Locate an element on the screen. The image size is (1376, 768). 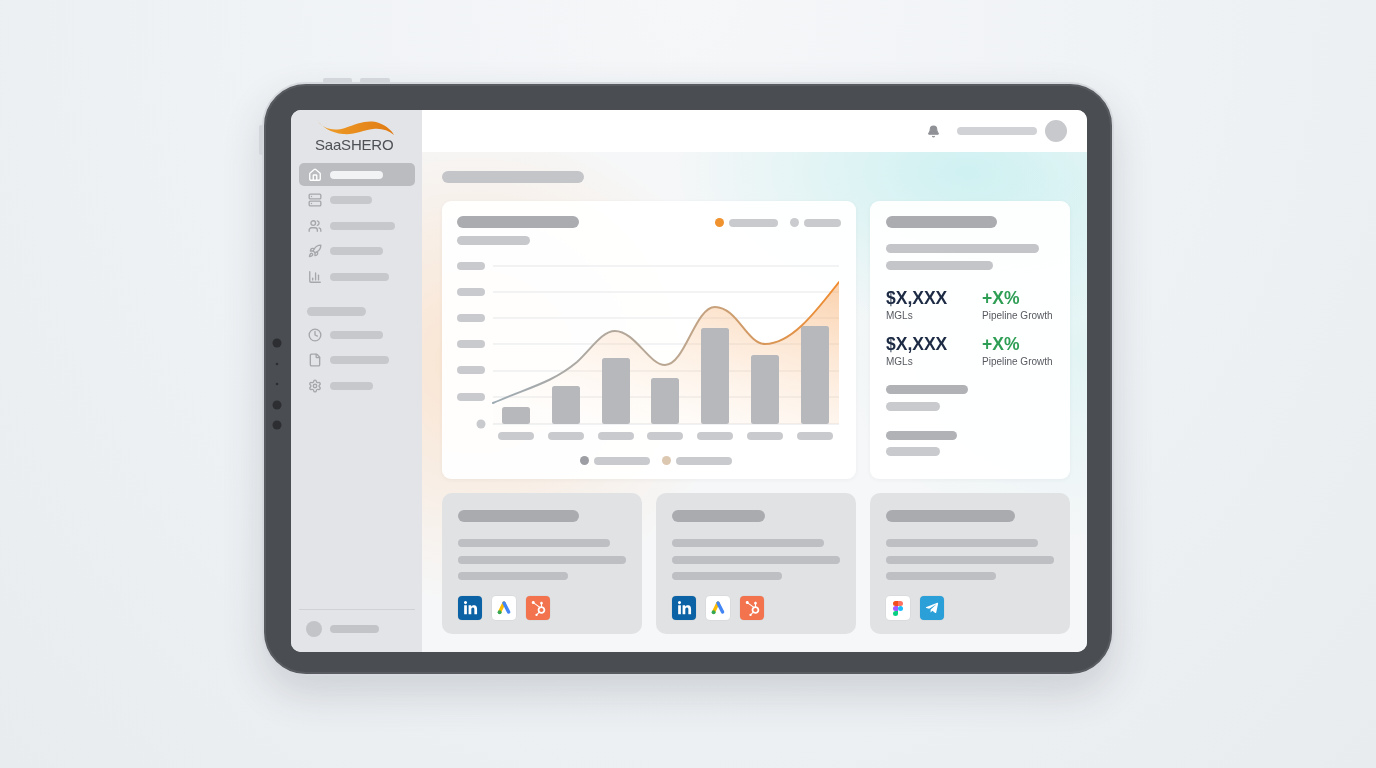
bezel-dots-icon is located at coordinates (277, 384).